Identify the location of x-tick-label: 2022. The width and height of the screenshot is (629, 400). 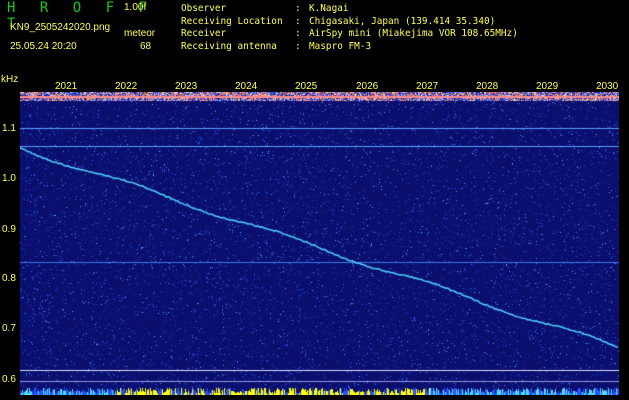
(126, 86).